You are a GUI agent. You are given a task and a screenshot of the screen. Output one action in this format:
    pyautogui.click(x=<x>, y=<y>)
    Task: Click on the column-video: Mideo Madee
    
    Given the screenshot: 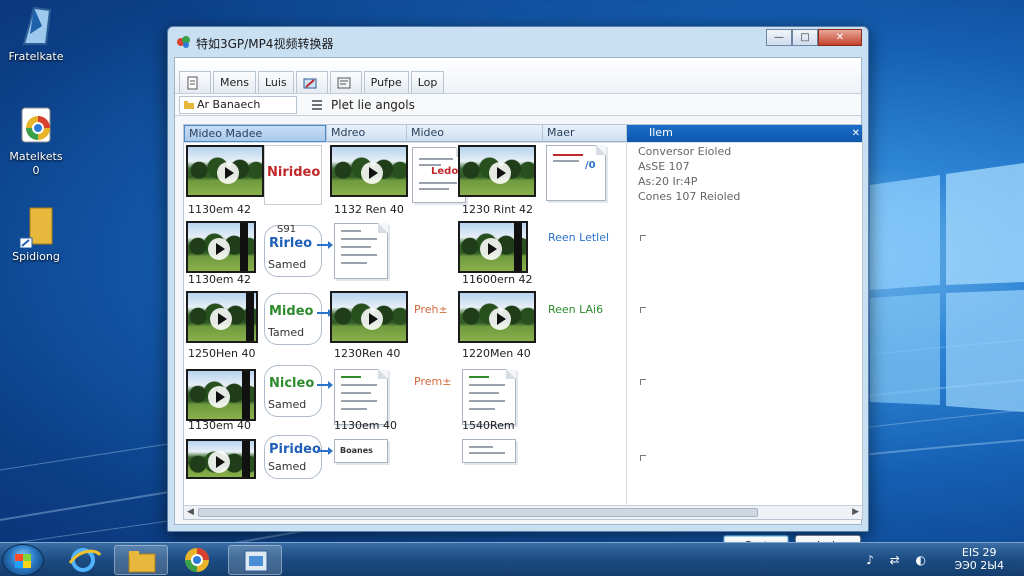 What is the action you would take?
    pyautogui.click(x=255, y=133)
    